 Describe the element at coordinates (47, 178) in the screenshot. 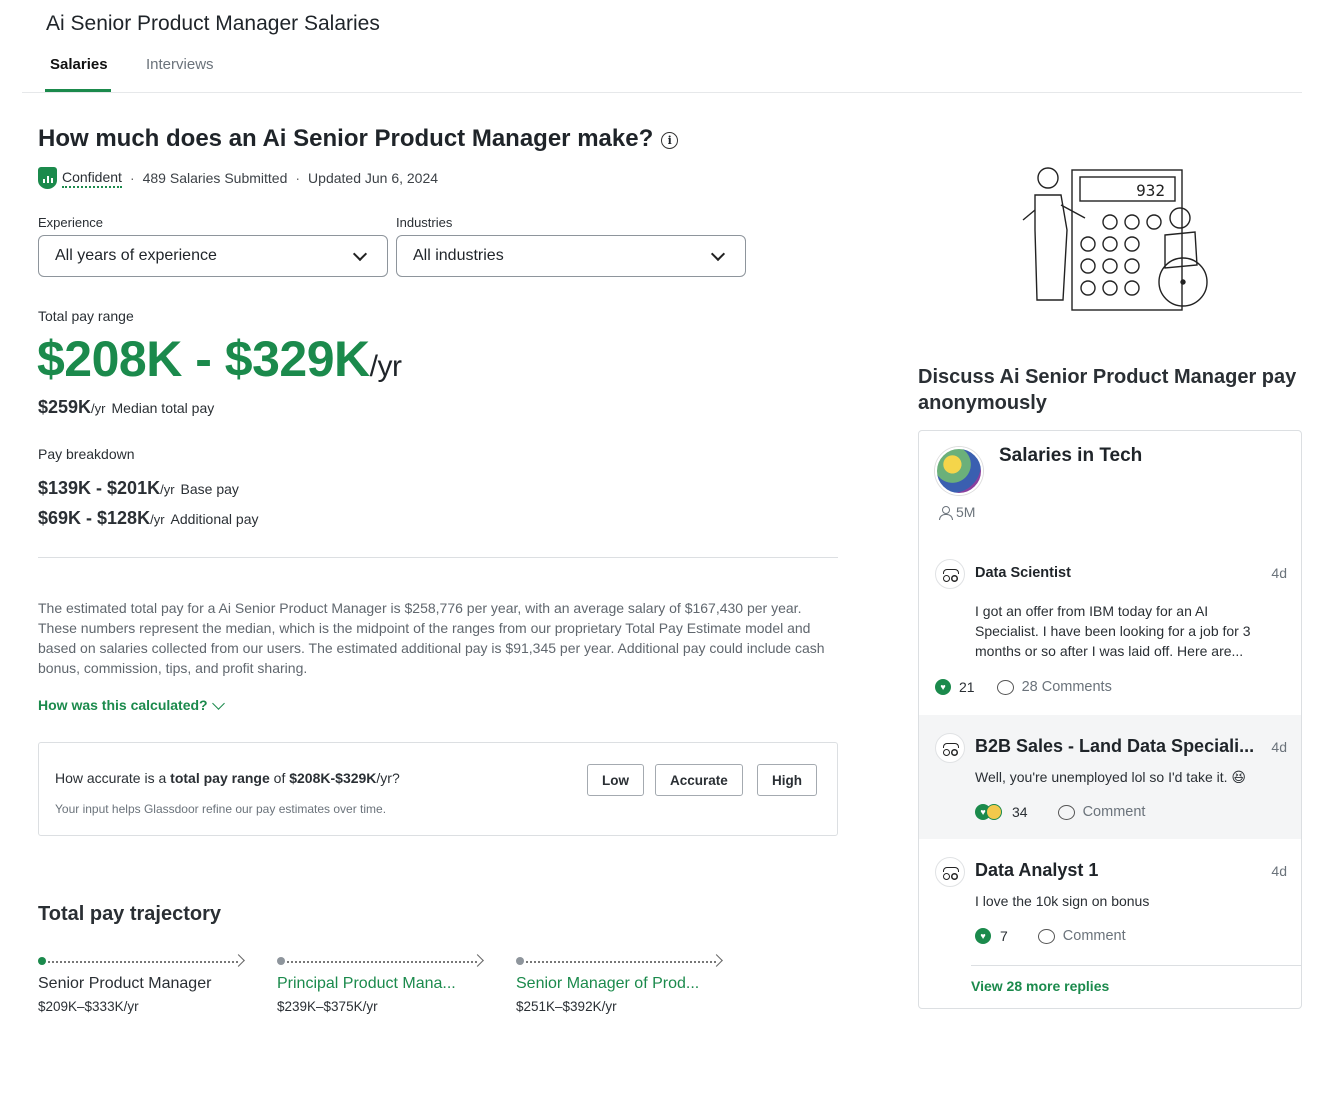

I see `confidence-icon` at that location.